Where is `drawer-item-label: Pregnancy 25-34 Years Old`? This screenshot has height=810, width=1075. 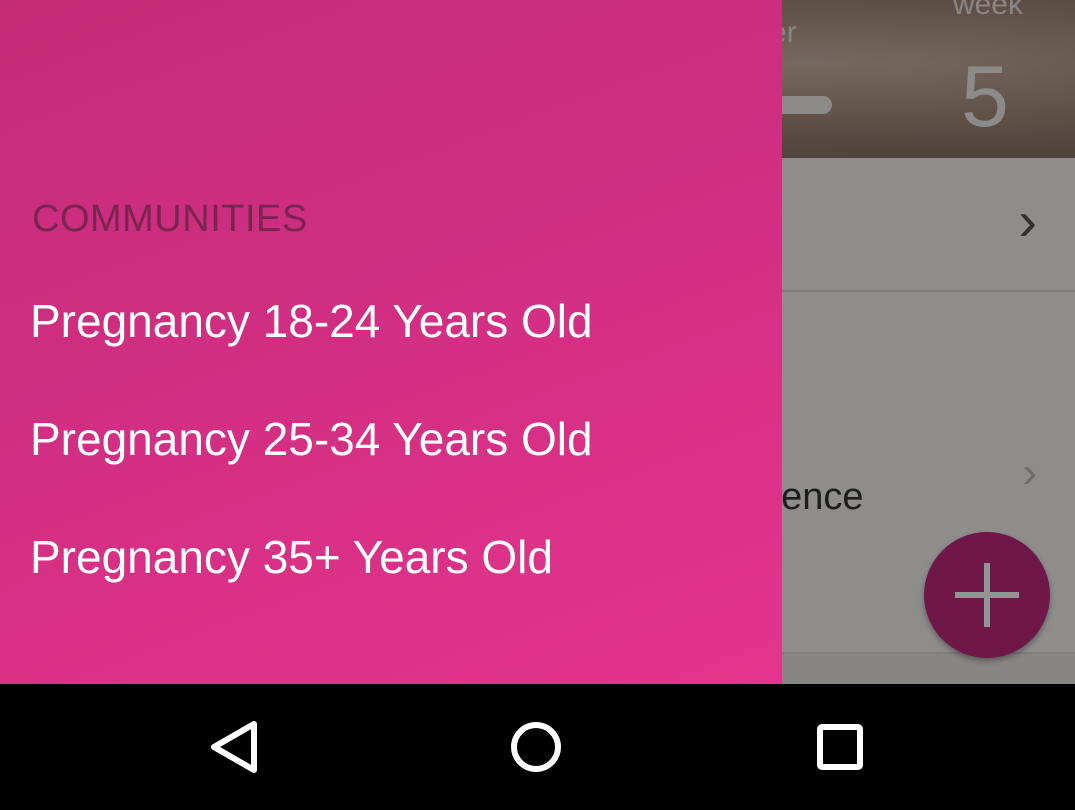 drawer-item-label: Pregnancy 25-34 Years Old is located at coordinates (311, 439).